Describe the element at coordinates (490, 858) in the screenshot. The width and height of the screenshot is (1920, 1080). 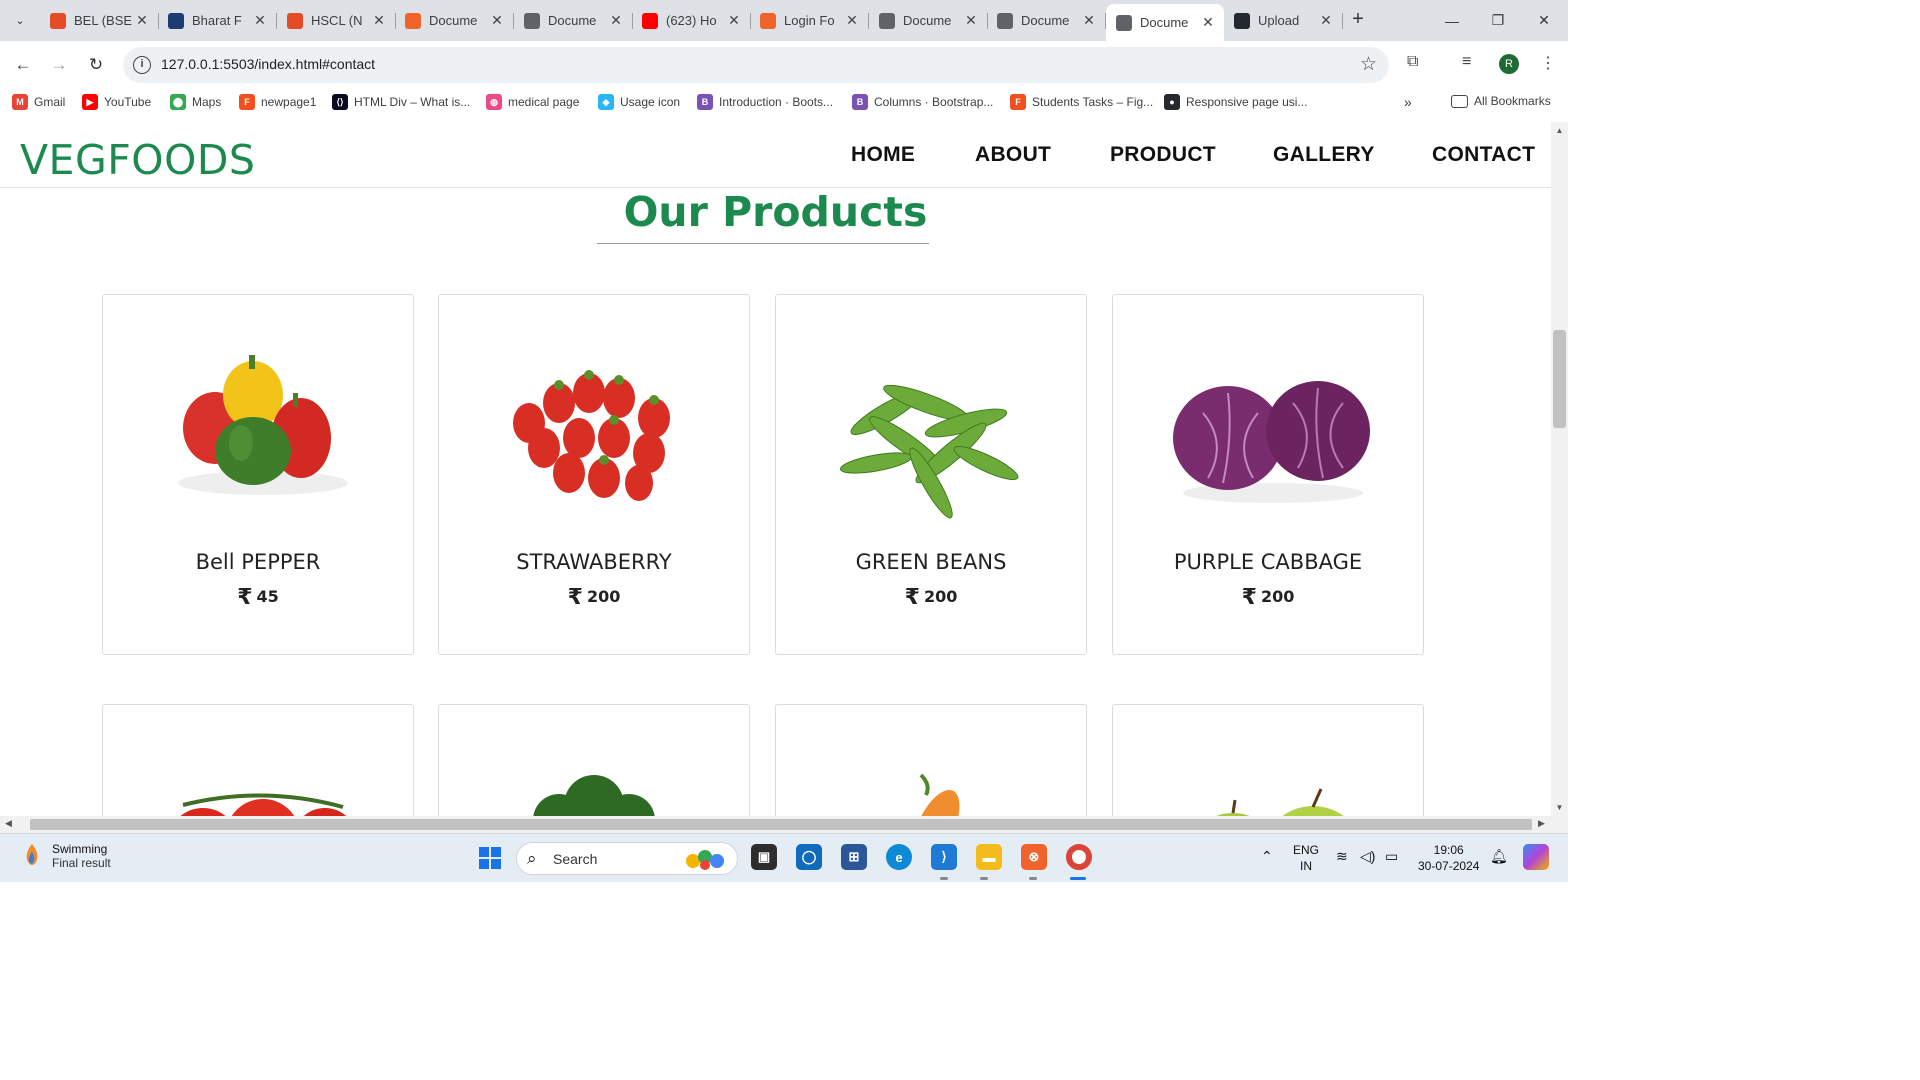
I see `windows-start-icon` at that location.